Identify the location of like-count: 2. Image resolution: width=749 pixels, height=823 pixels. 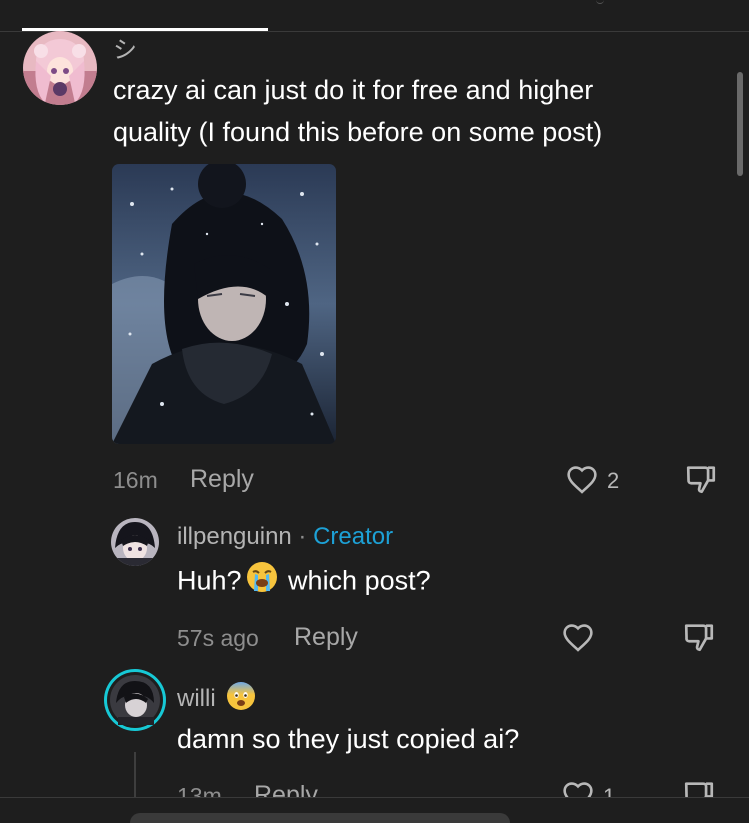
(613, 480).